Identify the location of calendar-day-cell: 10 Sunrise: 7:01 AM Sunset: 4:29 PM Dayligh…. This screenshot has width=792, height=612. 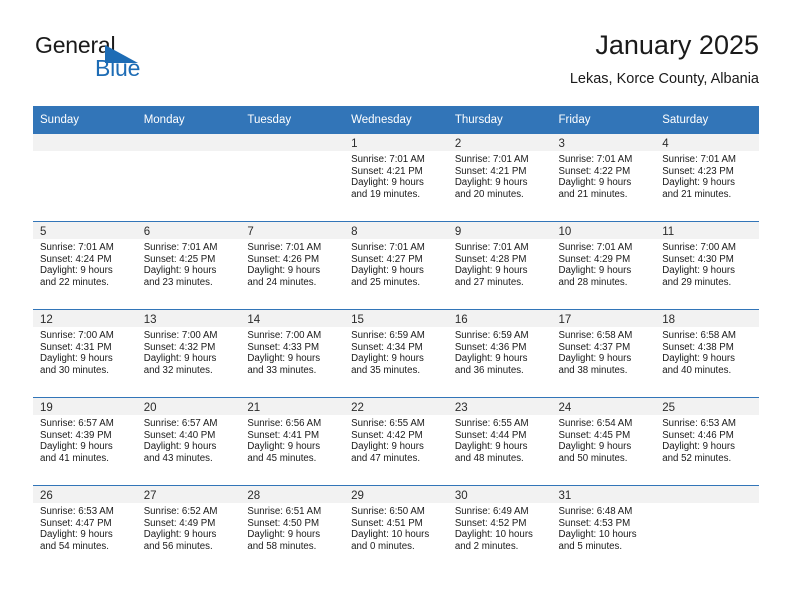
(603, 265).